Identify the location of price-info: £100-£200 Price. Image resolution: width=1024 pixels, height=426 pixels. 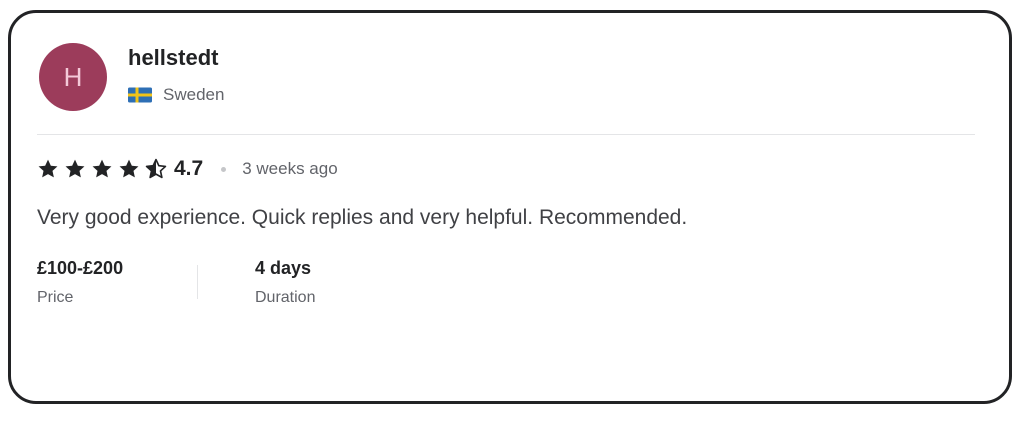
(80, 282).